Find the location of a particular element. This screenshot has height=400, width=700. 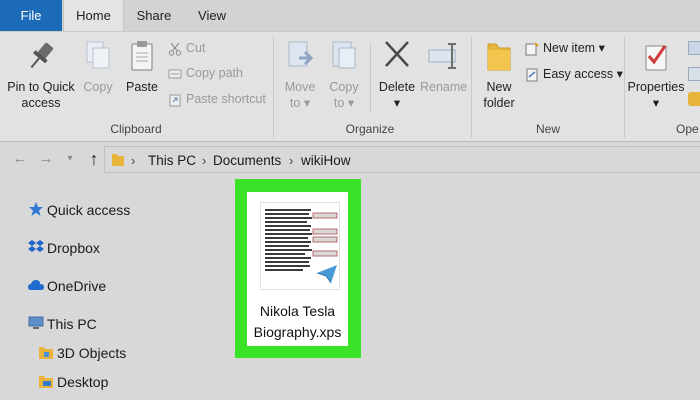

nav-desktop: Desktop is located at coordinates (73, 382).